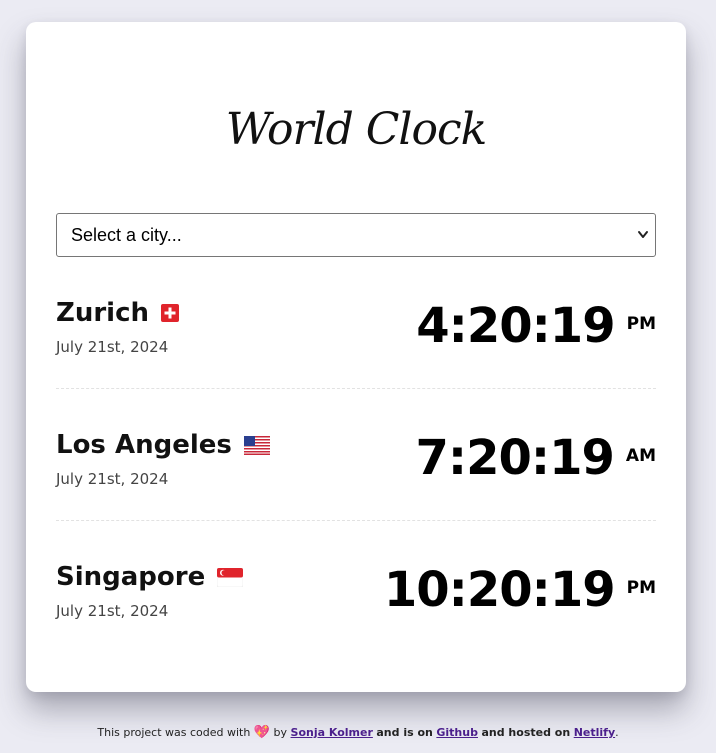  I want to click on city-row-los-angeles: Los Angeles July 21st, 2024 7:20:19 AM, so click(356, 478).